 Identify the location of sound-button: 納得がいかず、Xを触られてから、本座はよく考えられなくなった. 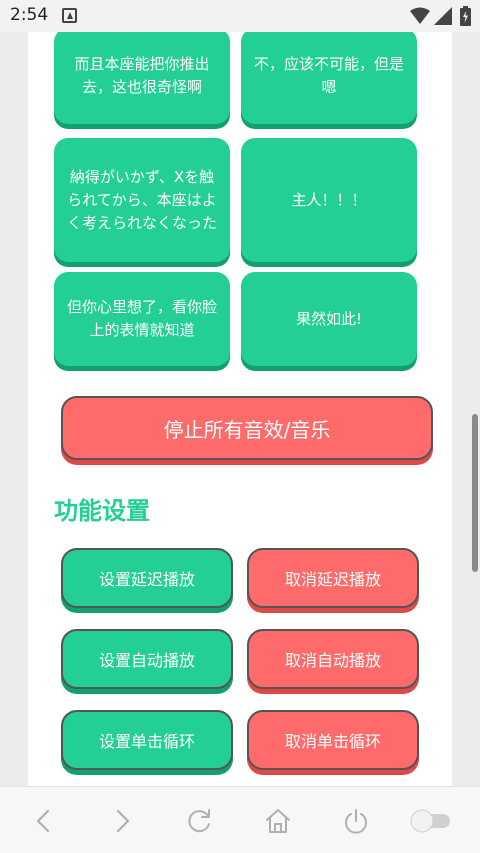
(142, 200).